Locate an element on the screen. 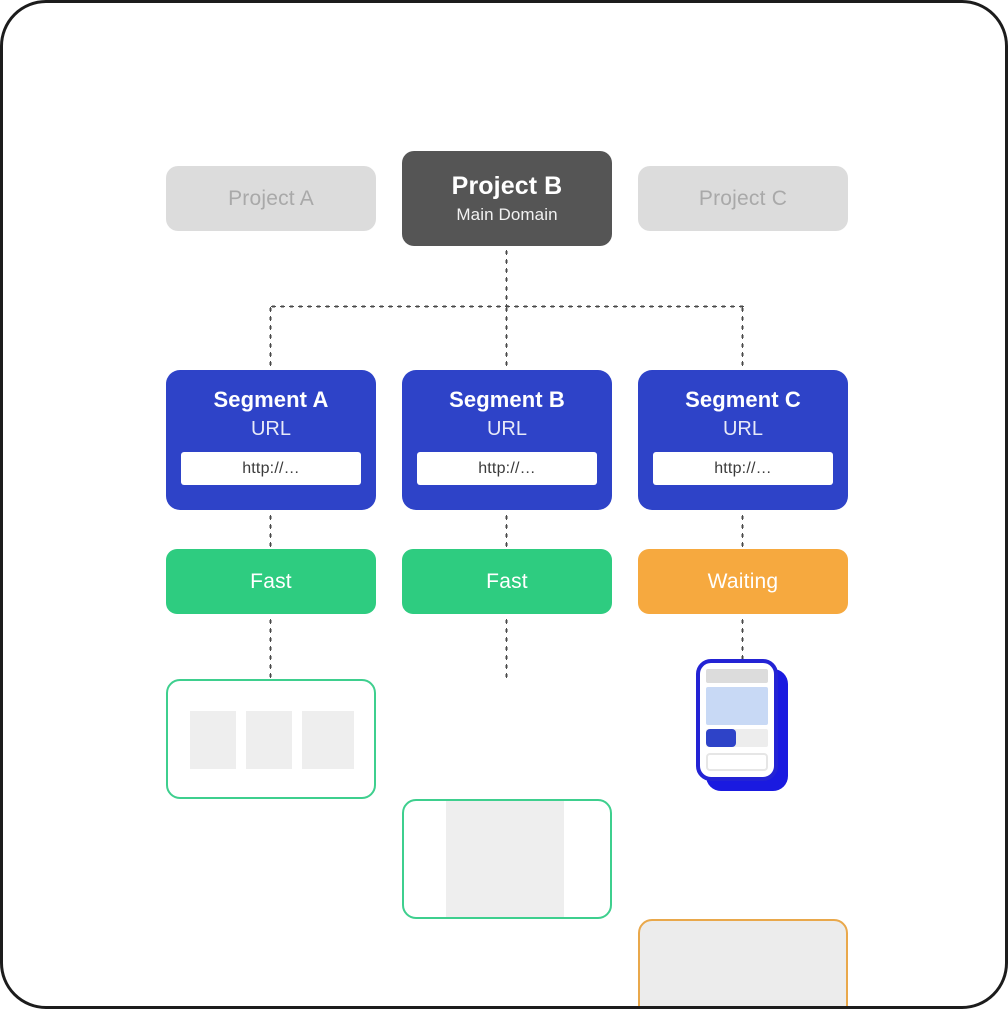  connector-status-c-to-preview-c is located at coordinates (742, 641).